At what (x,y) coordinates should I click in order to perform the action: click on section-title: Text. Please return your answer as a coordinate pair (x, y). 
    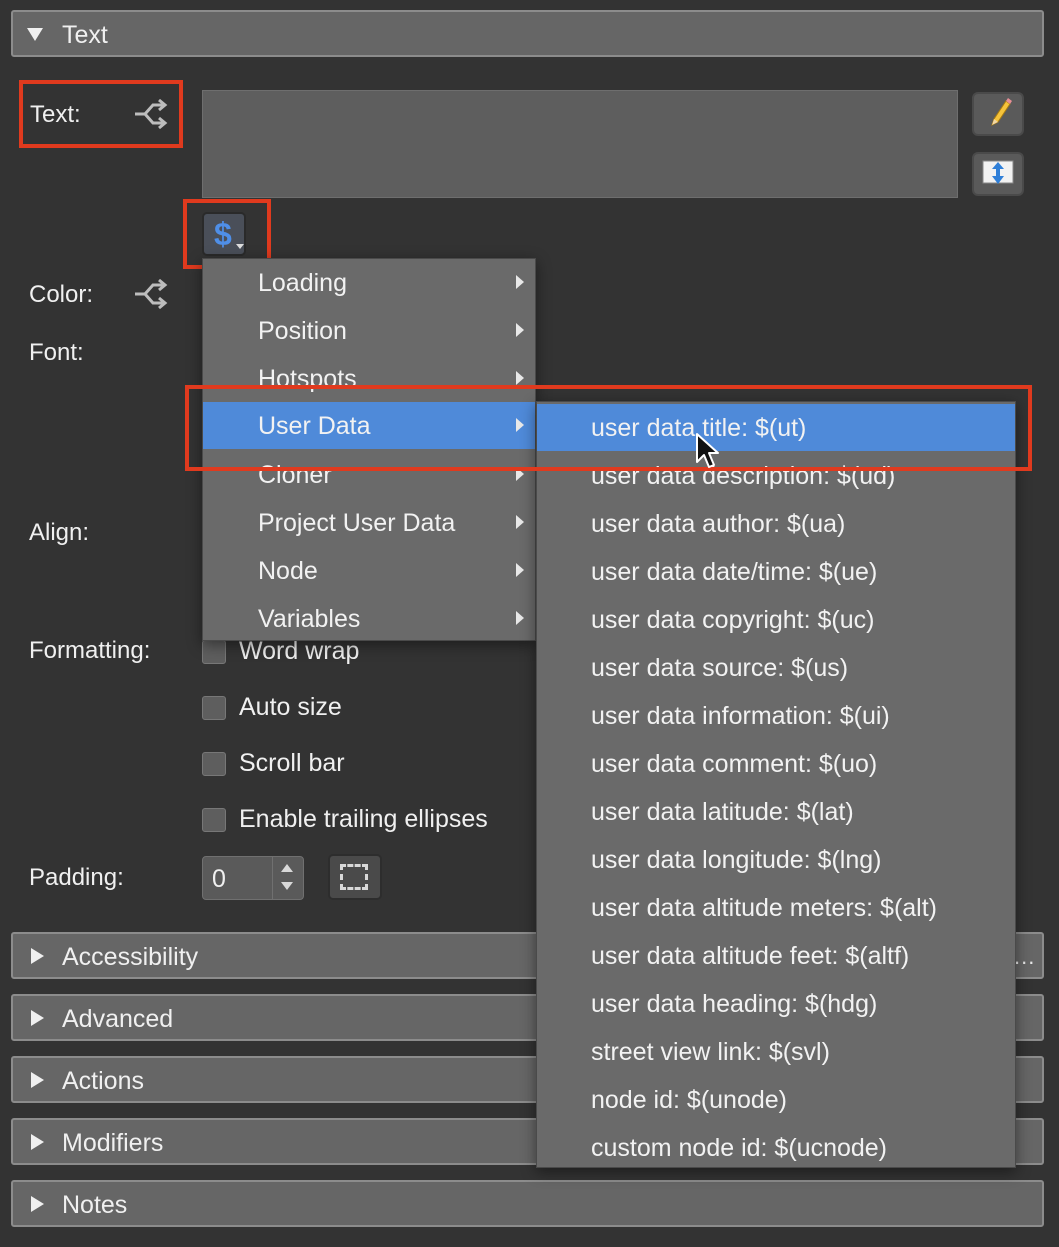
    Looking at the image, I should click on (85, 35).